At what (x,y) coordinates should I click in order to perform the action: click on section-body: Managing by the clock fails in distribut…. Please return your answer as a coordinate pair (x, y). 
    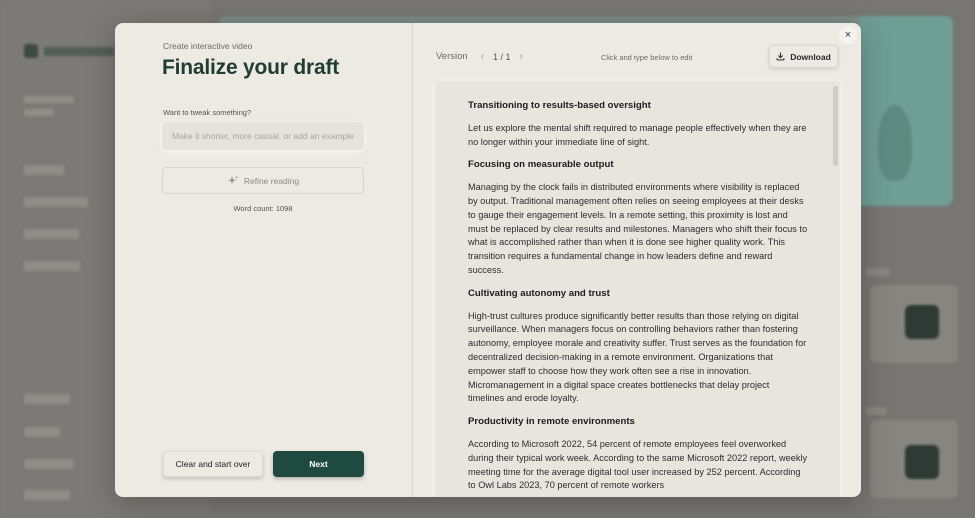
    Looking at the image, I should click on (638, 229).